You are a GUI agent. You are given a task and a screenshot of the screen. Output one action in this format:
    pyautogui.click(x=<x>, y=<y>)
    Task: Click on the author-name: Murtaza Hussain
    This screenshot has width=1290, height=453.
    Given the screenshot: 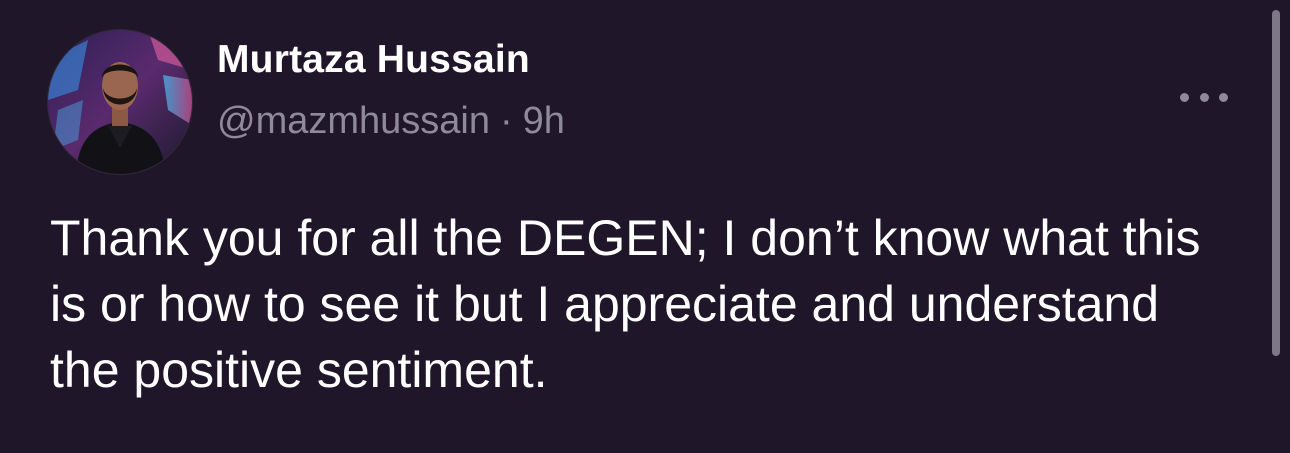 What is the action you would take?
    pyautogui.click(x=373, y=60)
    